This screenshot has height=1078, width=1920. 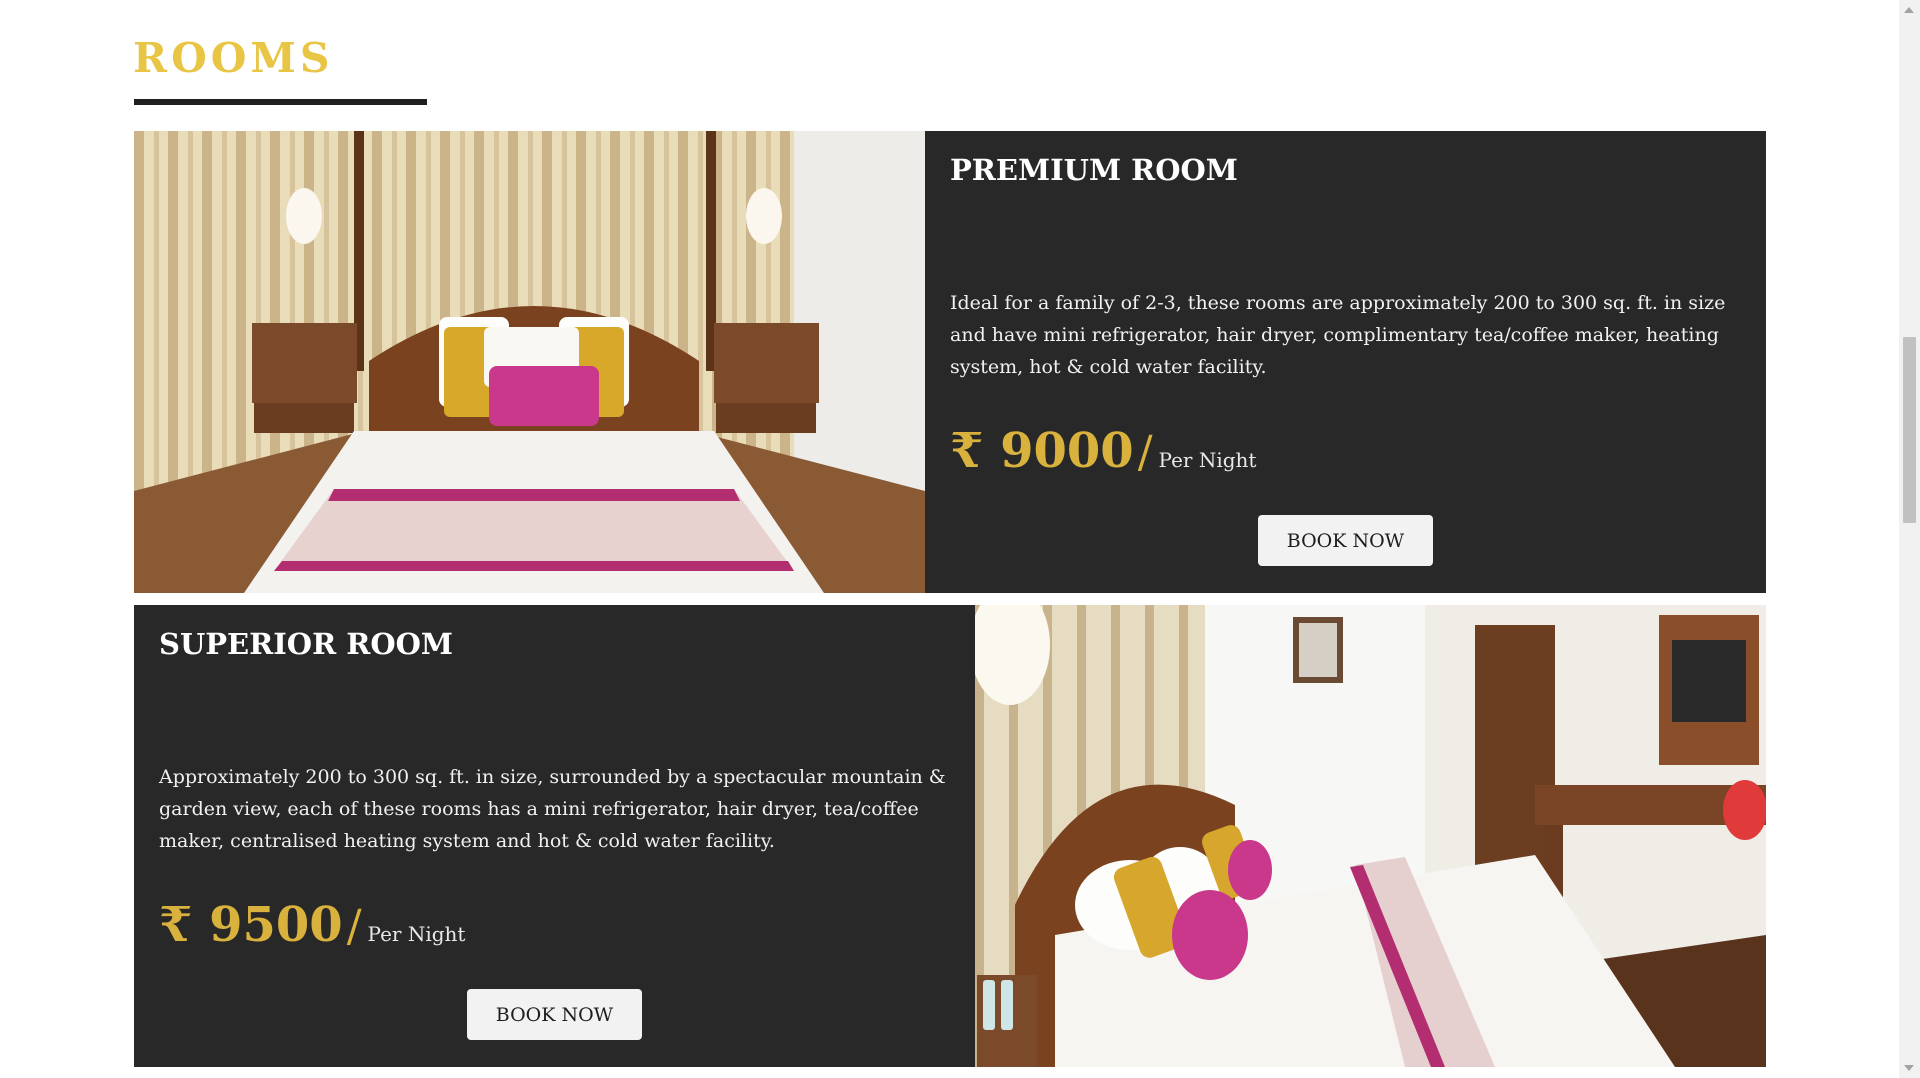 I want to click on scroll-thumb, so click(x=1909, y=430).